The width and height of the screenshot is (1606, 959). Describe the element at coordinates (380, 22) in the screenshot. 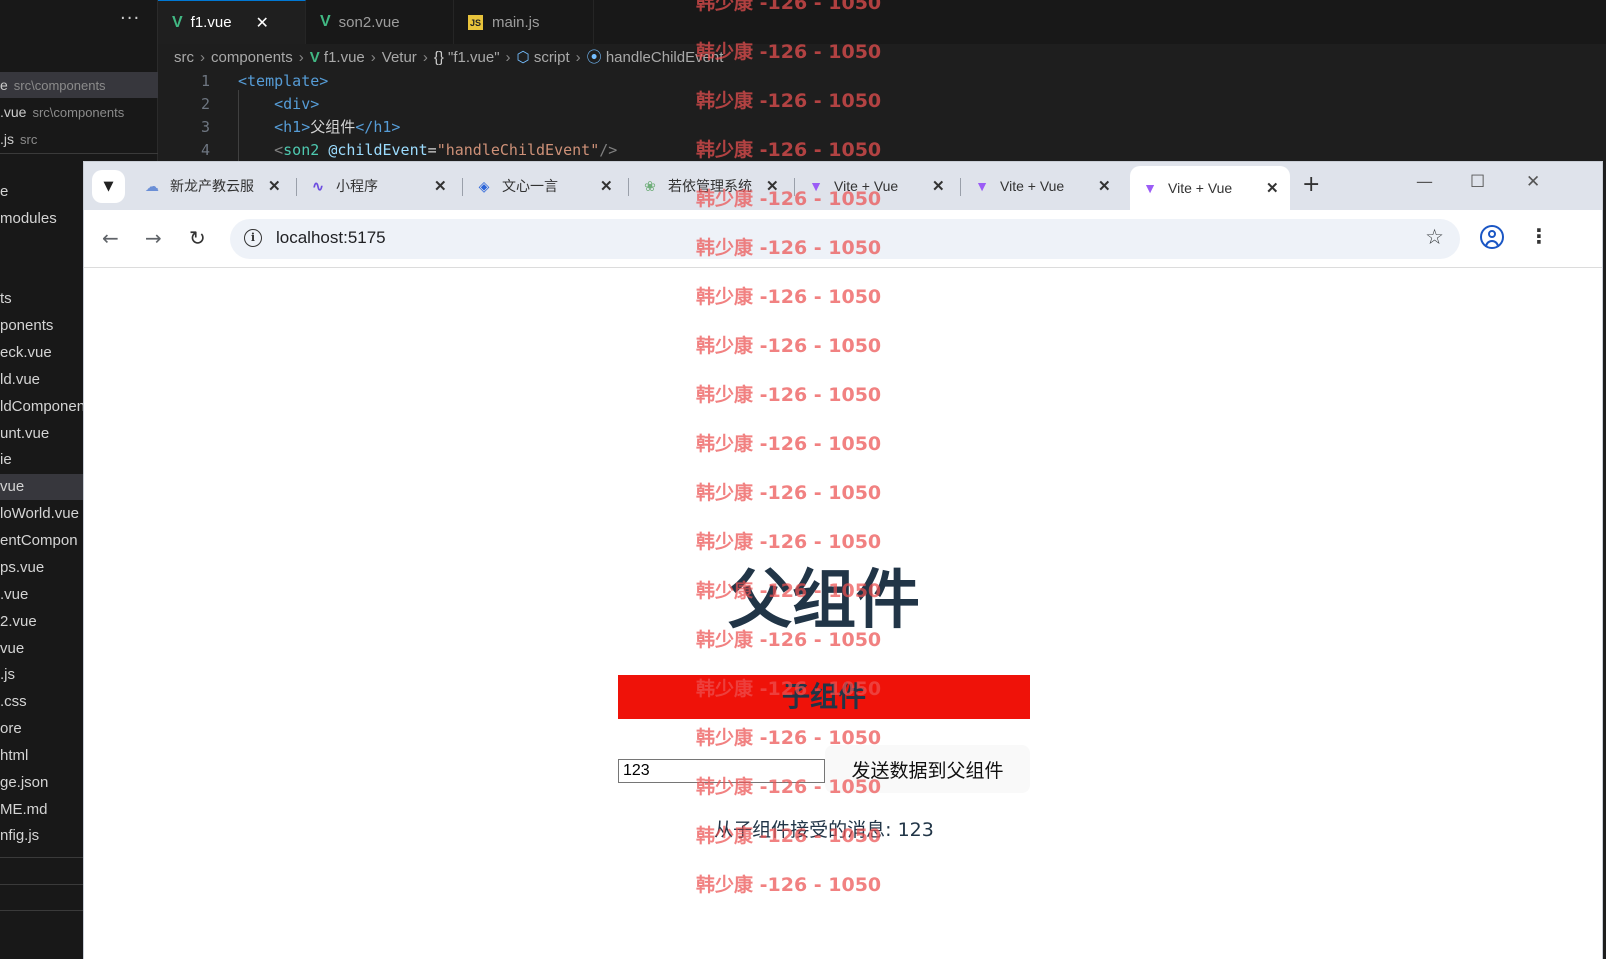

I see `editor-tab-son2: V son2.vue` at that location.